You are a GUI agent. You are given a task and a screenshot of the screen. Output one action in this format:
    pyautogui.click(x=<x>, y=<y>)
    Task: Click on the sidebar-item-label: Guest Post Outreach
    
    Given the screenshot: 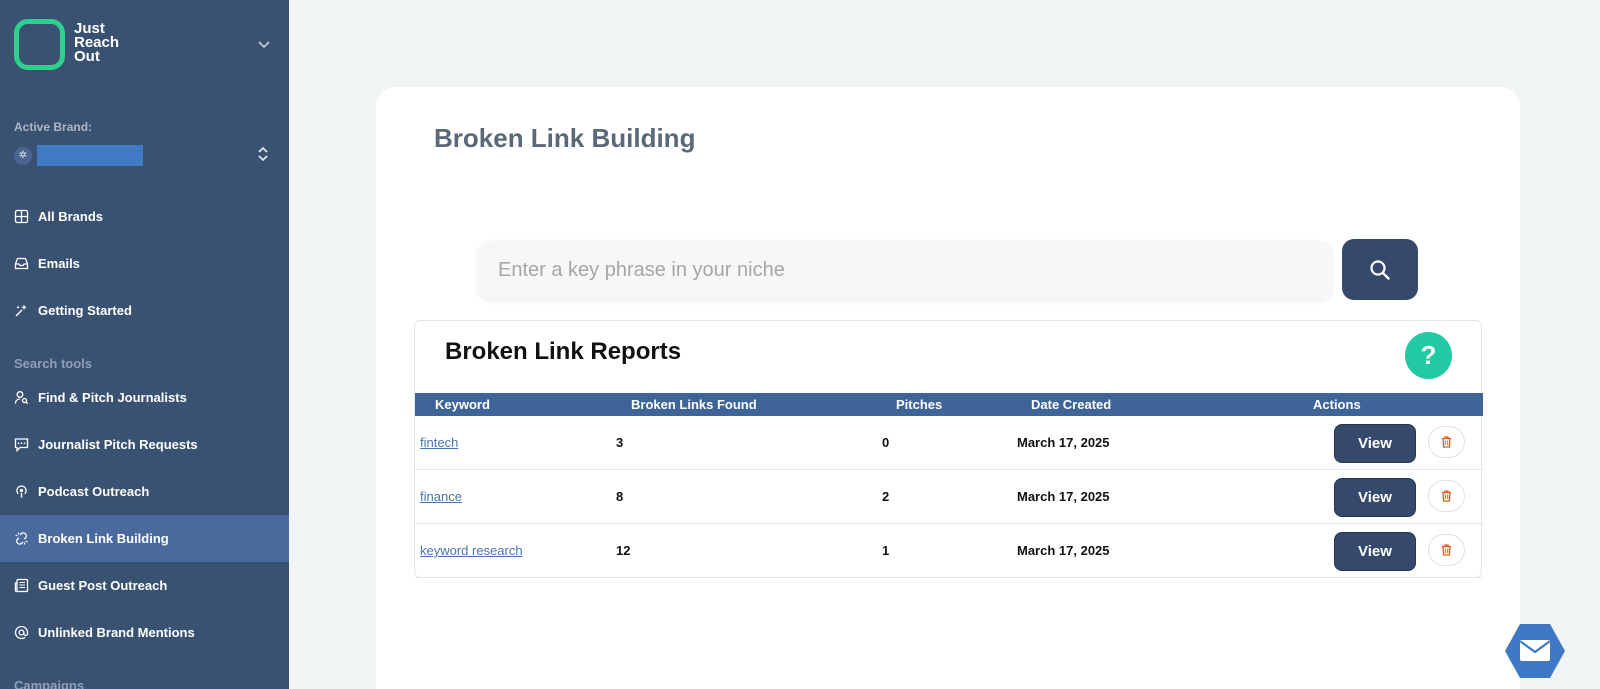 What is the action you would take?
    pyautogui.click(x=103, y=585)
    